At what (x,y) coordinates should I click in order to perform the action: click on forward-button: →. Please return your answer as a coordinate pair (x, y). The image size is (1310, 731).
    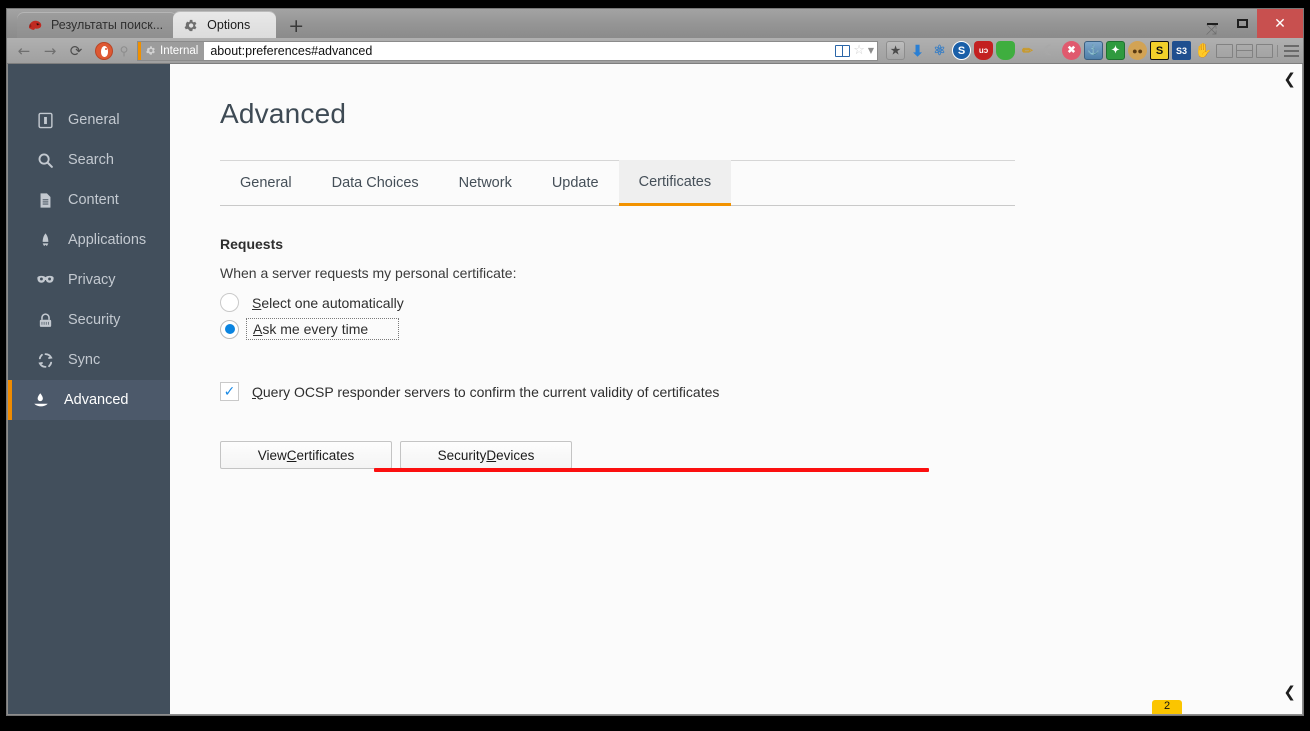
    Looking at the image, I should click on (50, 51).